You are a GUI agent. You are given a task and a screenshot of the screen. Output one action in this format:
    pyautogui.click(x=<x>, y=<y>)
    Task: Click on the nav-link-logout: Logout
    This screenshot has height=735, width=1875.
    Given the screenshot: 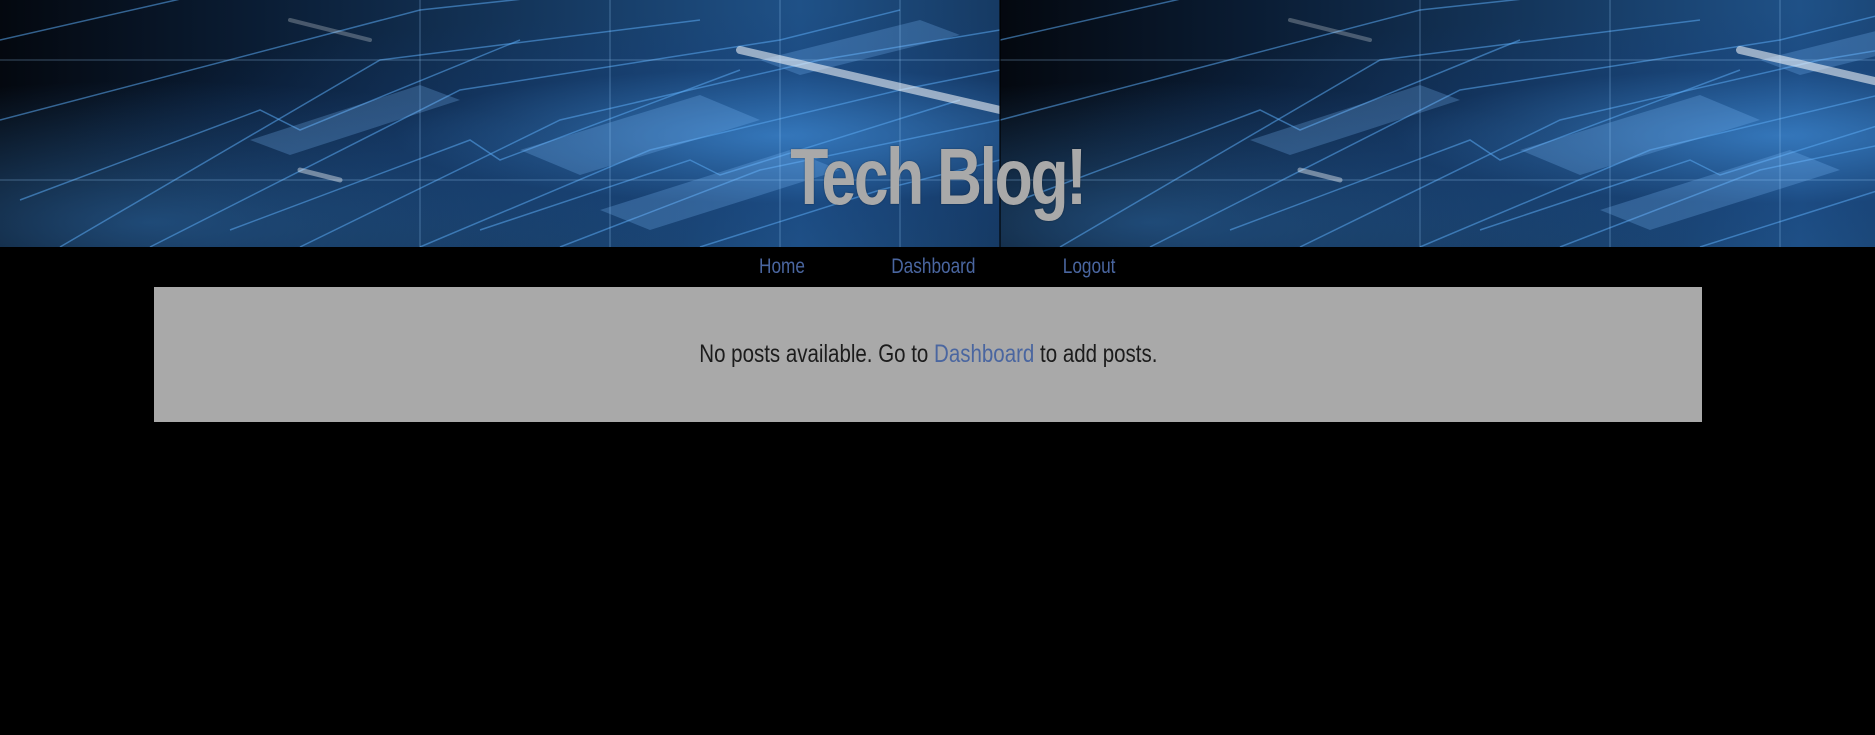 What is the action you would take?
    pyautogui.click(x=1089, y=267)
    